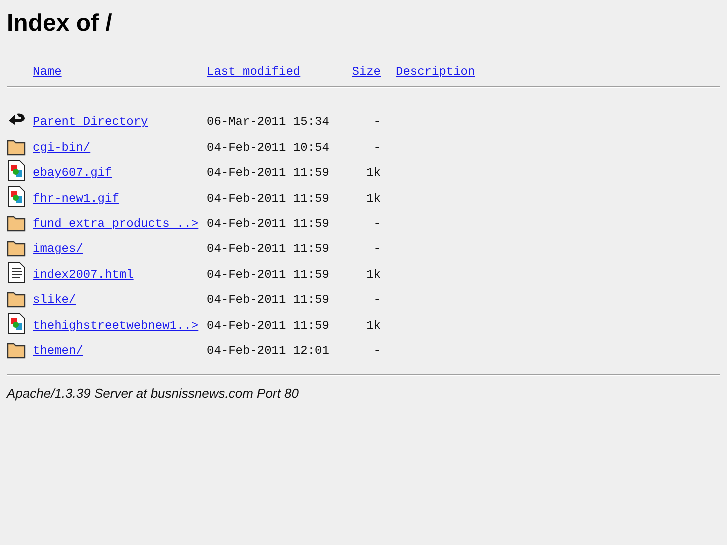 The width and height of the screenshot is (727, 545). What do you see at coordinates (254, 72) in the screenshot?
I see `last-modified-column-link: Last modified` at bounding box center [254, 72].